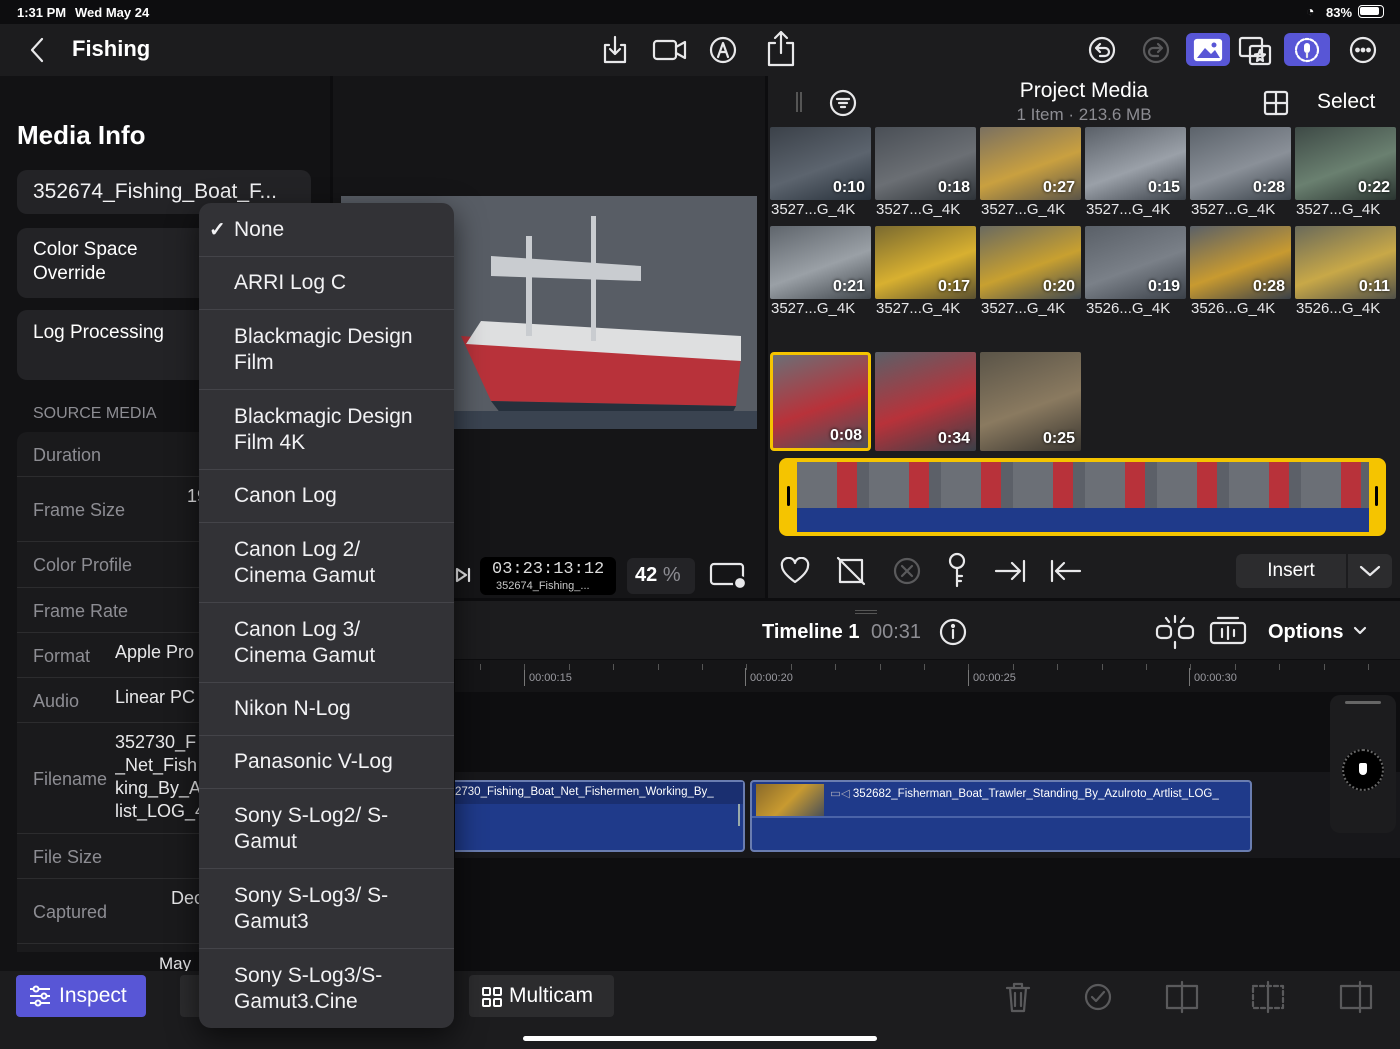 The width and height of the screenshot is (1400, 1049). Describe the element at coordinates (305, 642) in the screenshot. I see `menu-item-label: Canon Log 3/ Cinema Gamut` at that location.